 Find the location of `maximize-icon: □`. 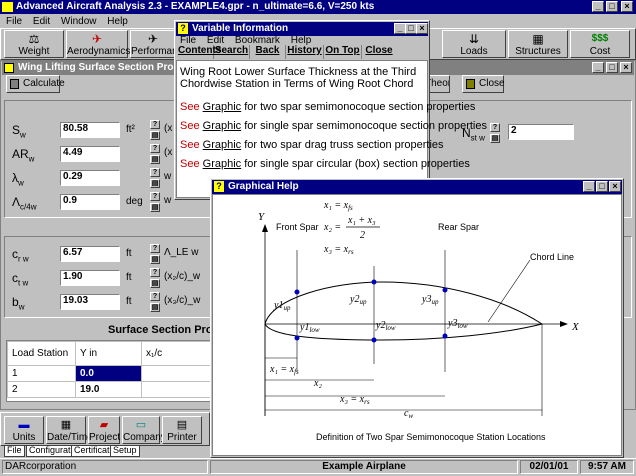

maximize-icon: □ is located at coordinates (612, 6).